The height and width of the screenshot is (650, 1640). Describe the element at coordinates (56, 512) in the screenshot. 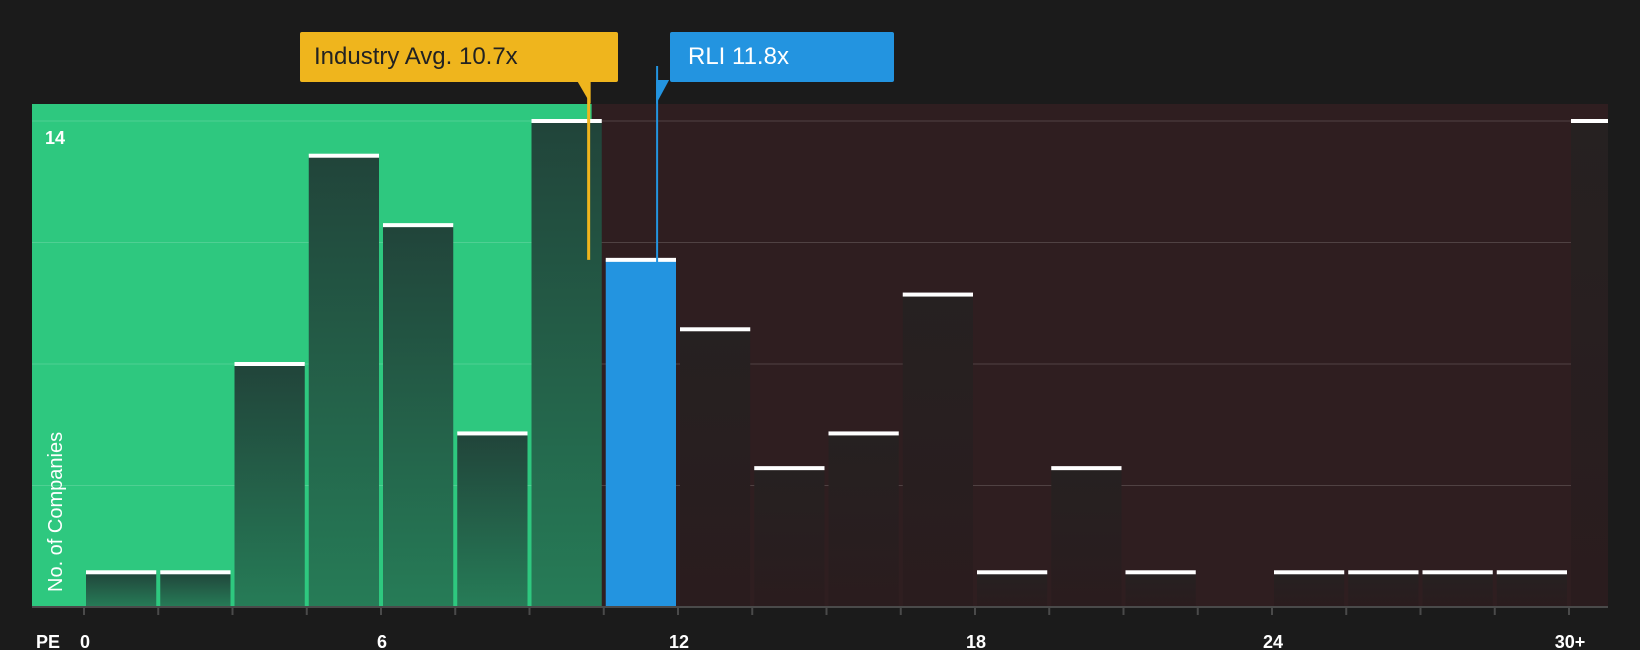

I see `y-axis-label: No. of Companies` at that location.